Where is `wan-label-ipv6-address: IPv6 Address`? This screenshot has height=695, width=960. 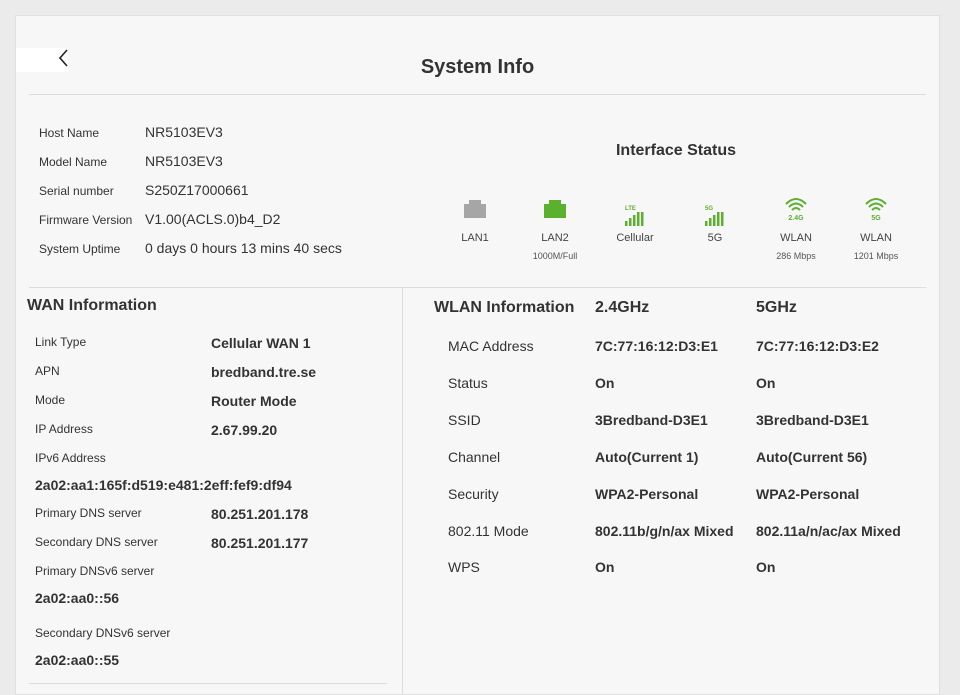
wan-label-ipv6-address: IPv6 Address is located at coordinates (70, 458).